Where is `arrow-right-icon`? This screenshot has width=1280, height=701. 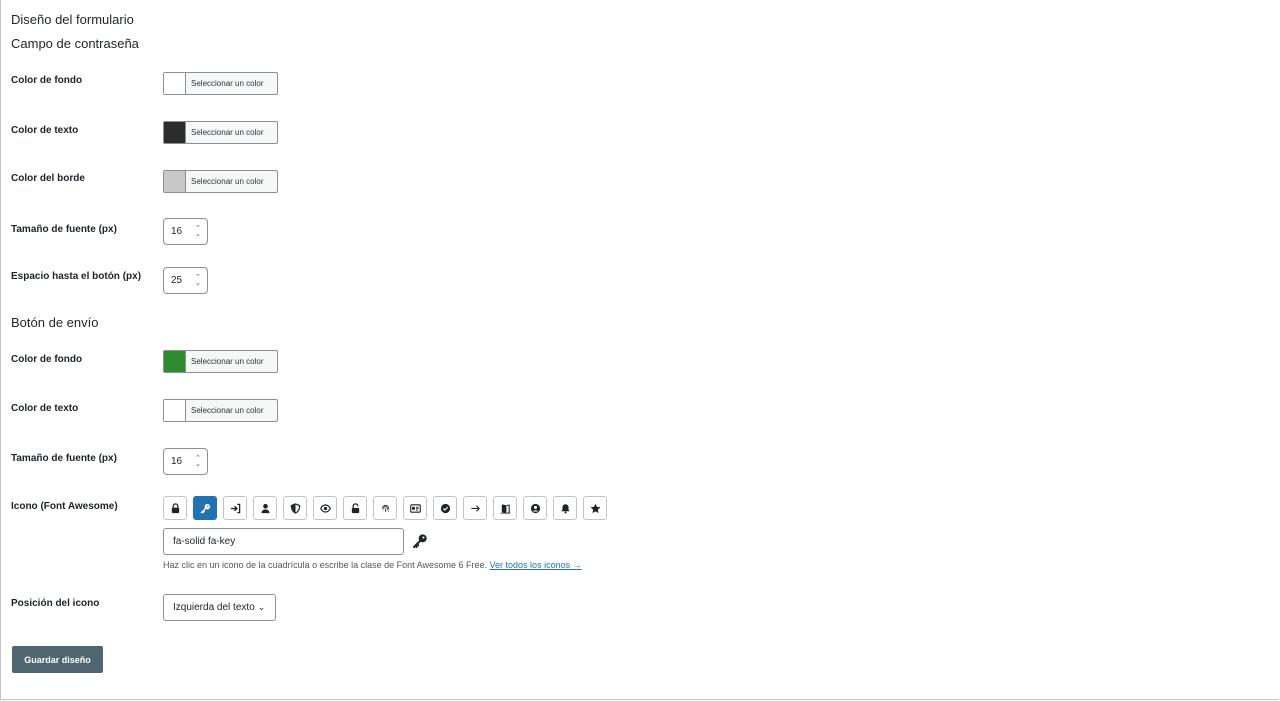
arrow-right-icon is located at coordinates (475, 508).